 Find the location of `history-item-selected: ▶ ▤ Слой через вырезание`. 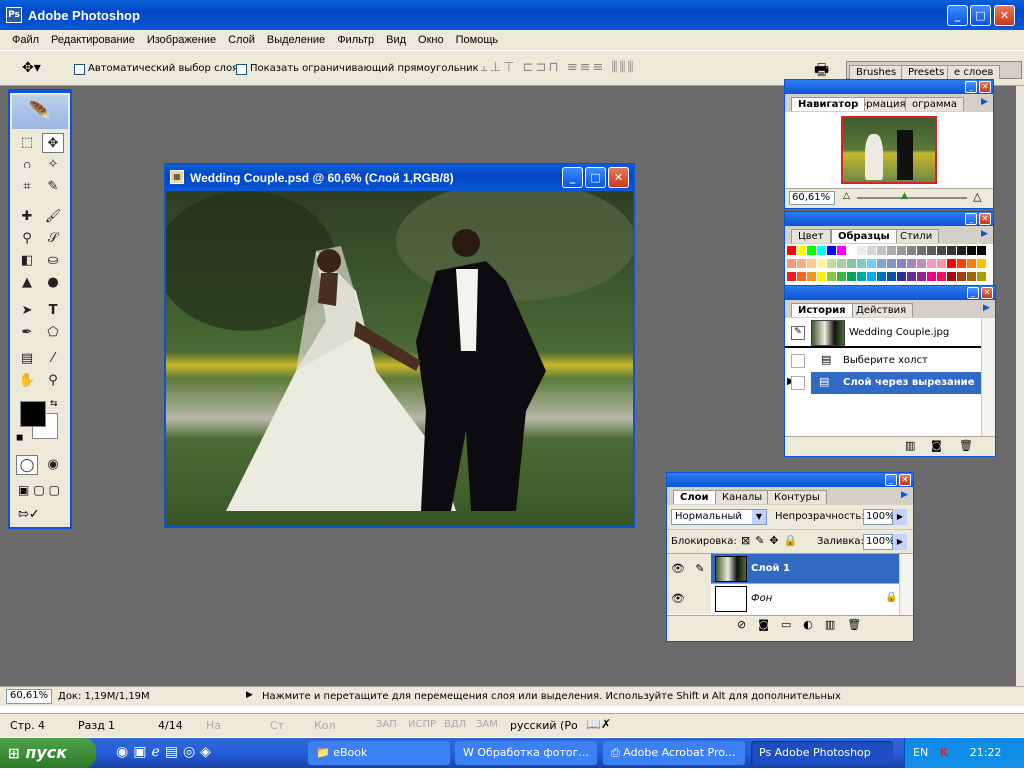

history-item-selected: ▶ ▤ Слой через вырезание is located at coordinates (891, 383).